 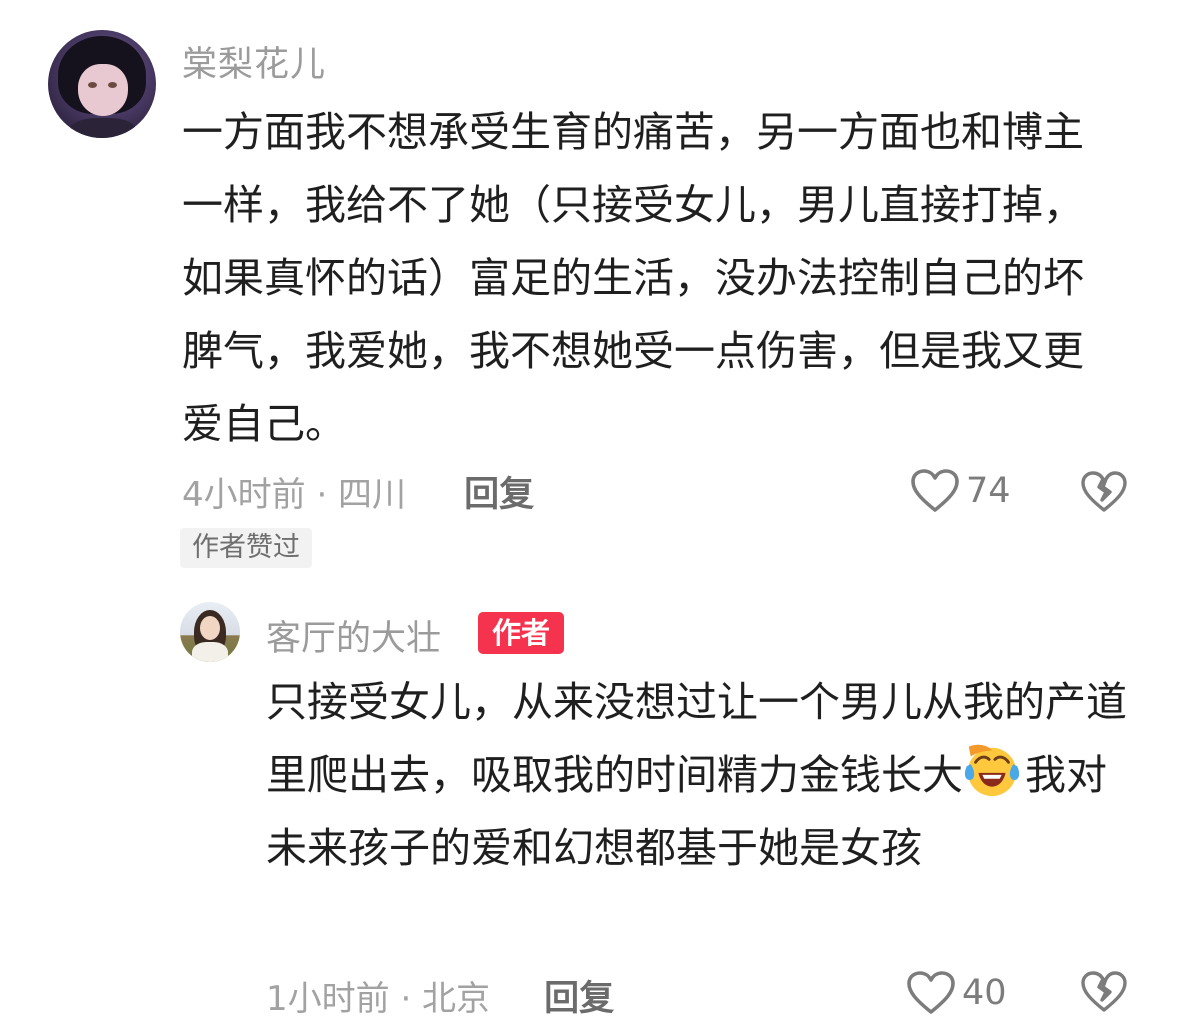 What do you see at coordinates (984, 993) in the screenshot?
I see `like-count: 40` at bounding box center [984, 993].